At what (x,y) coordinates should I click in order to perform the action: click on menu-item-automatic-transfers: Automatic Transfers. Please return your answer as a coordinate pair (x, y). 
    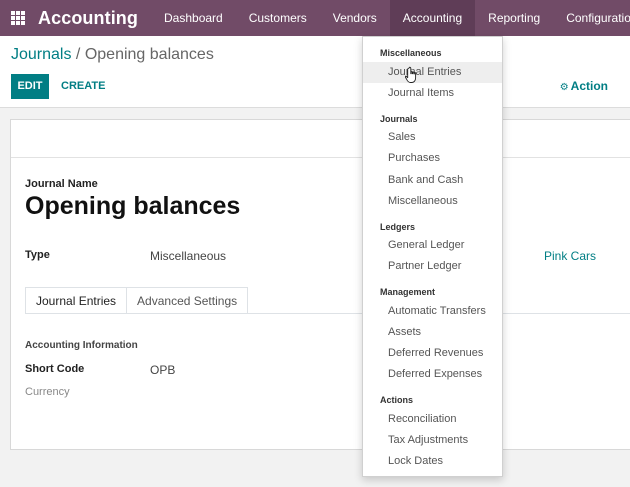
    Looking at the image, I should click on (432, 311).